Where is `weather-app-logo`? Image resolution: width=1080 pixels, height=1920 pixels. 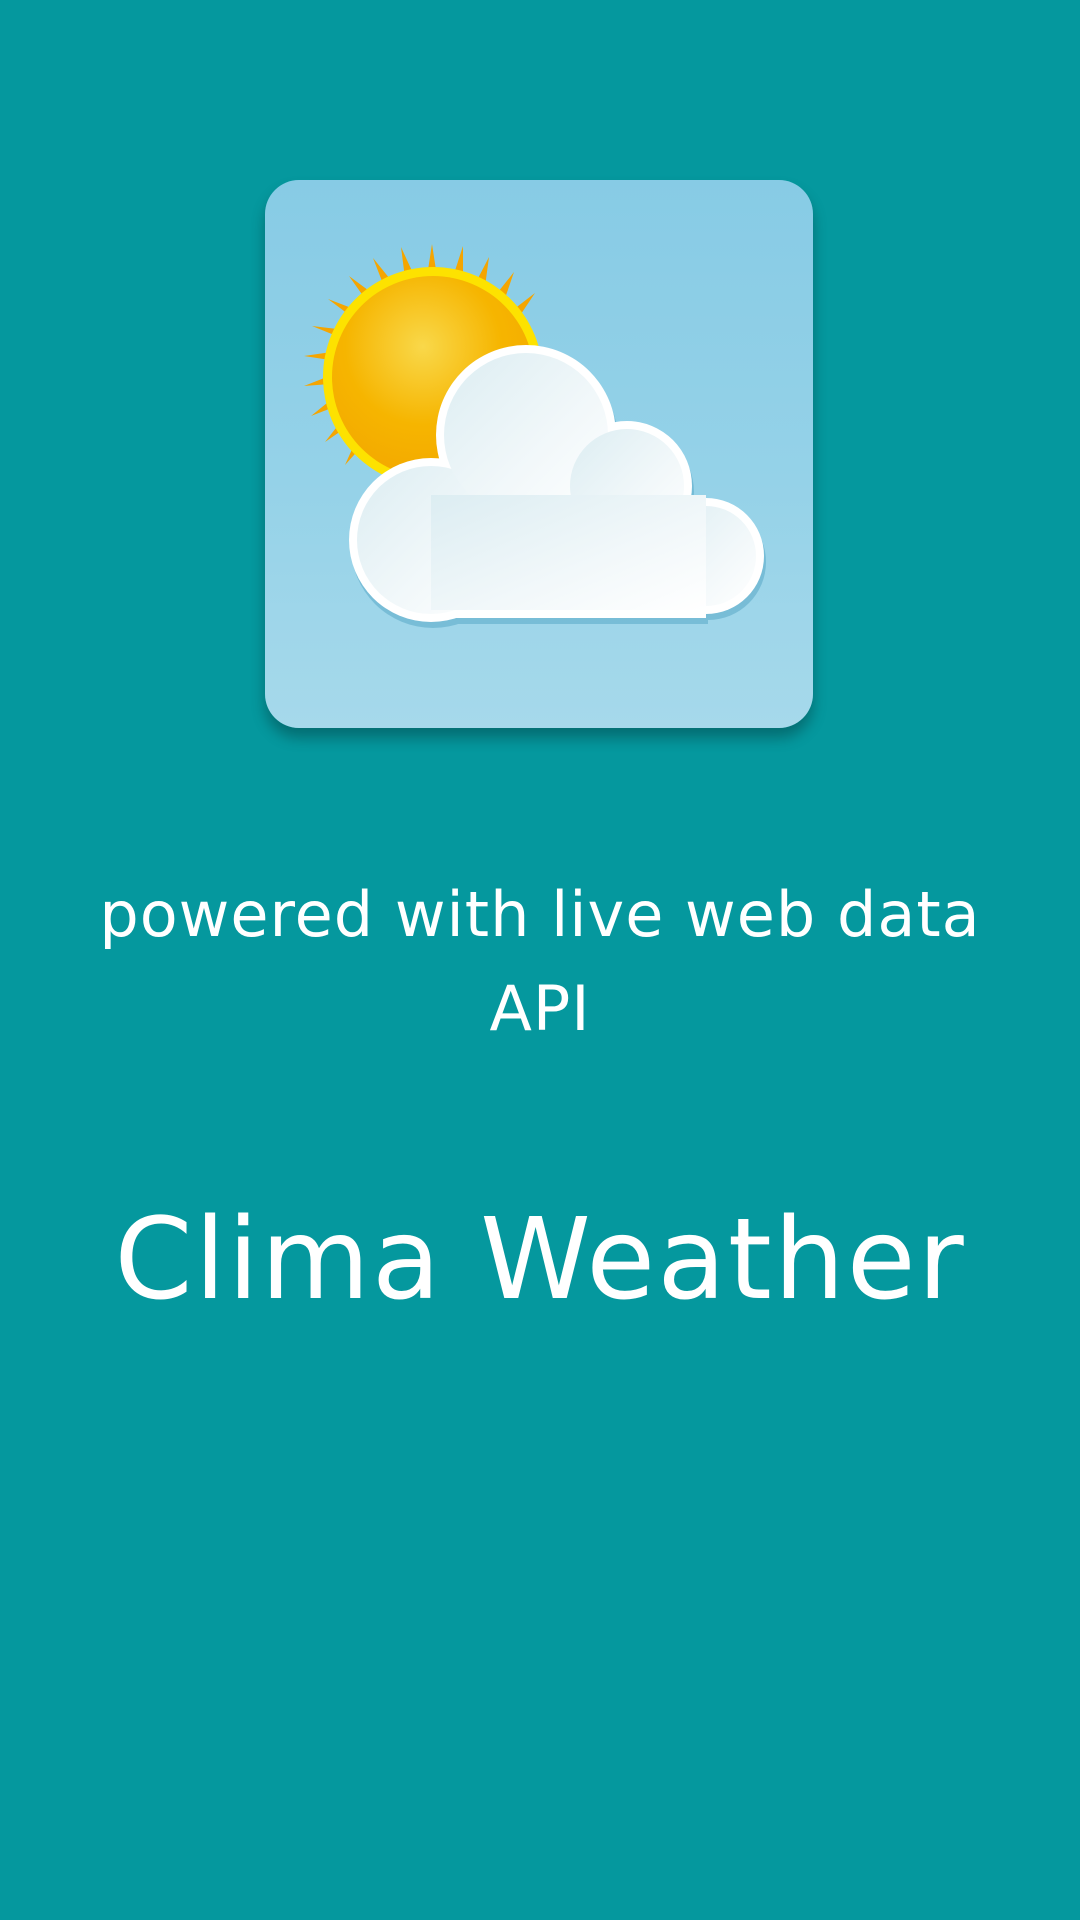 weather-app-logo is located at coordinates (539, 454).